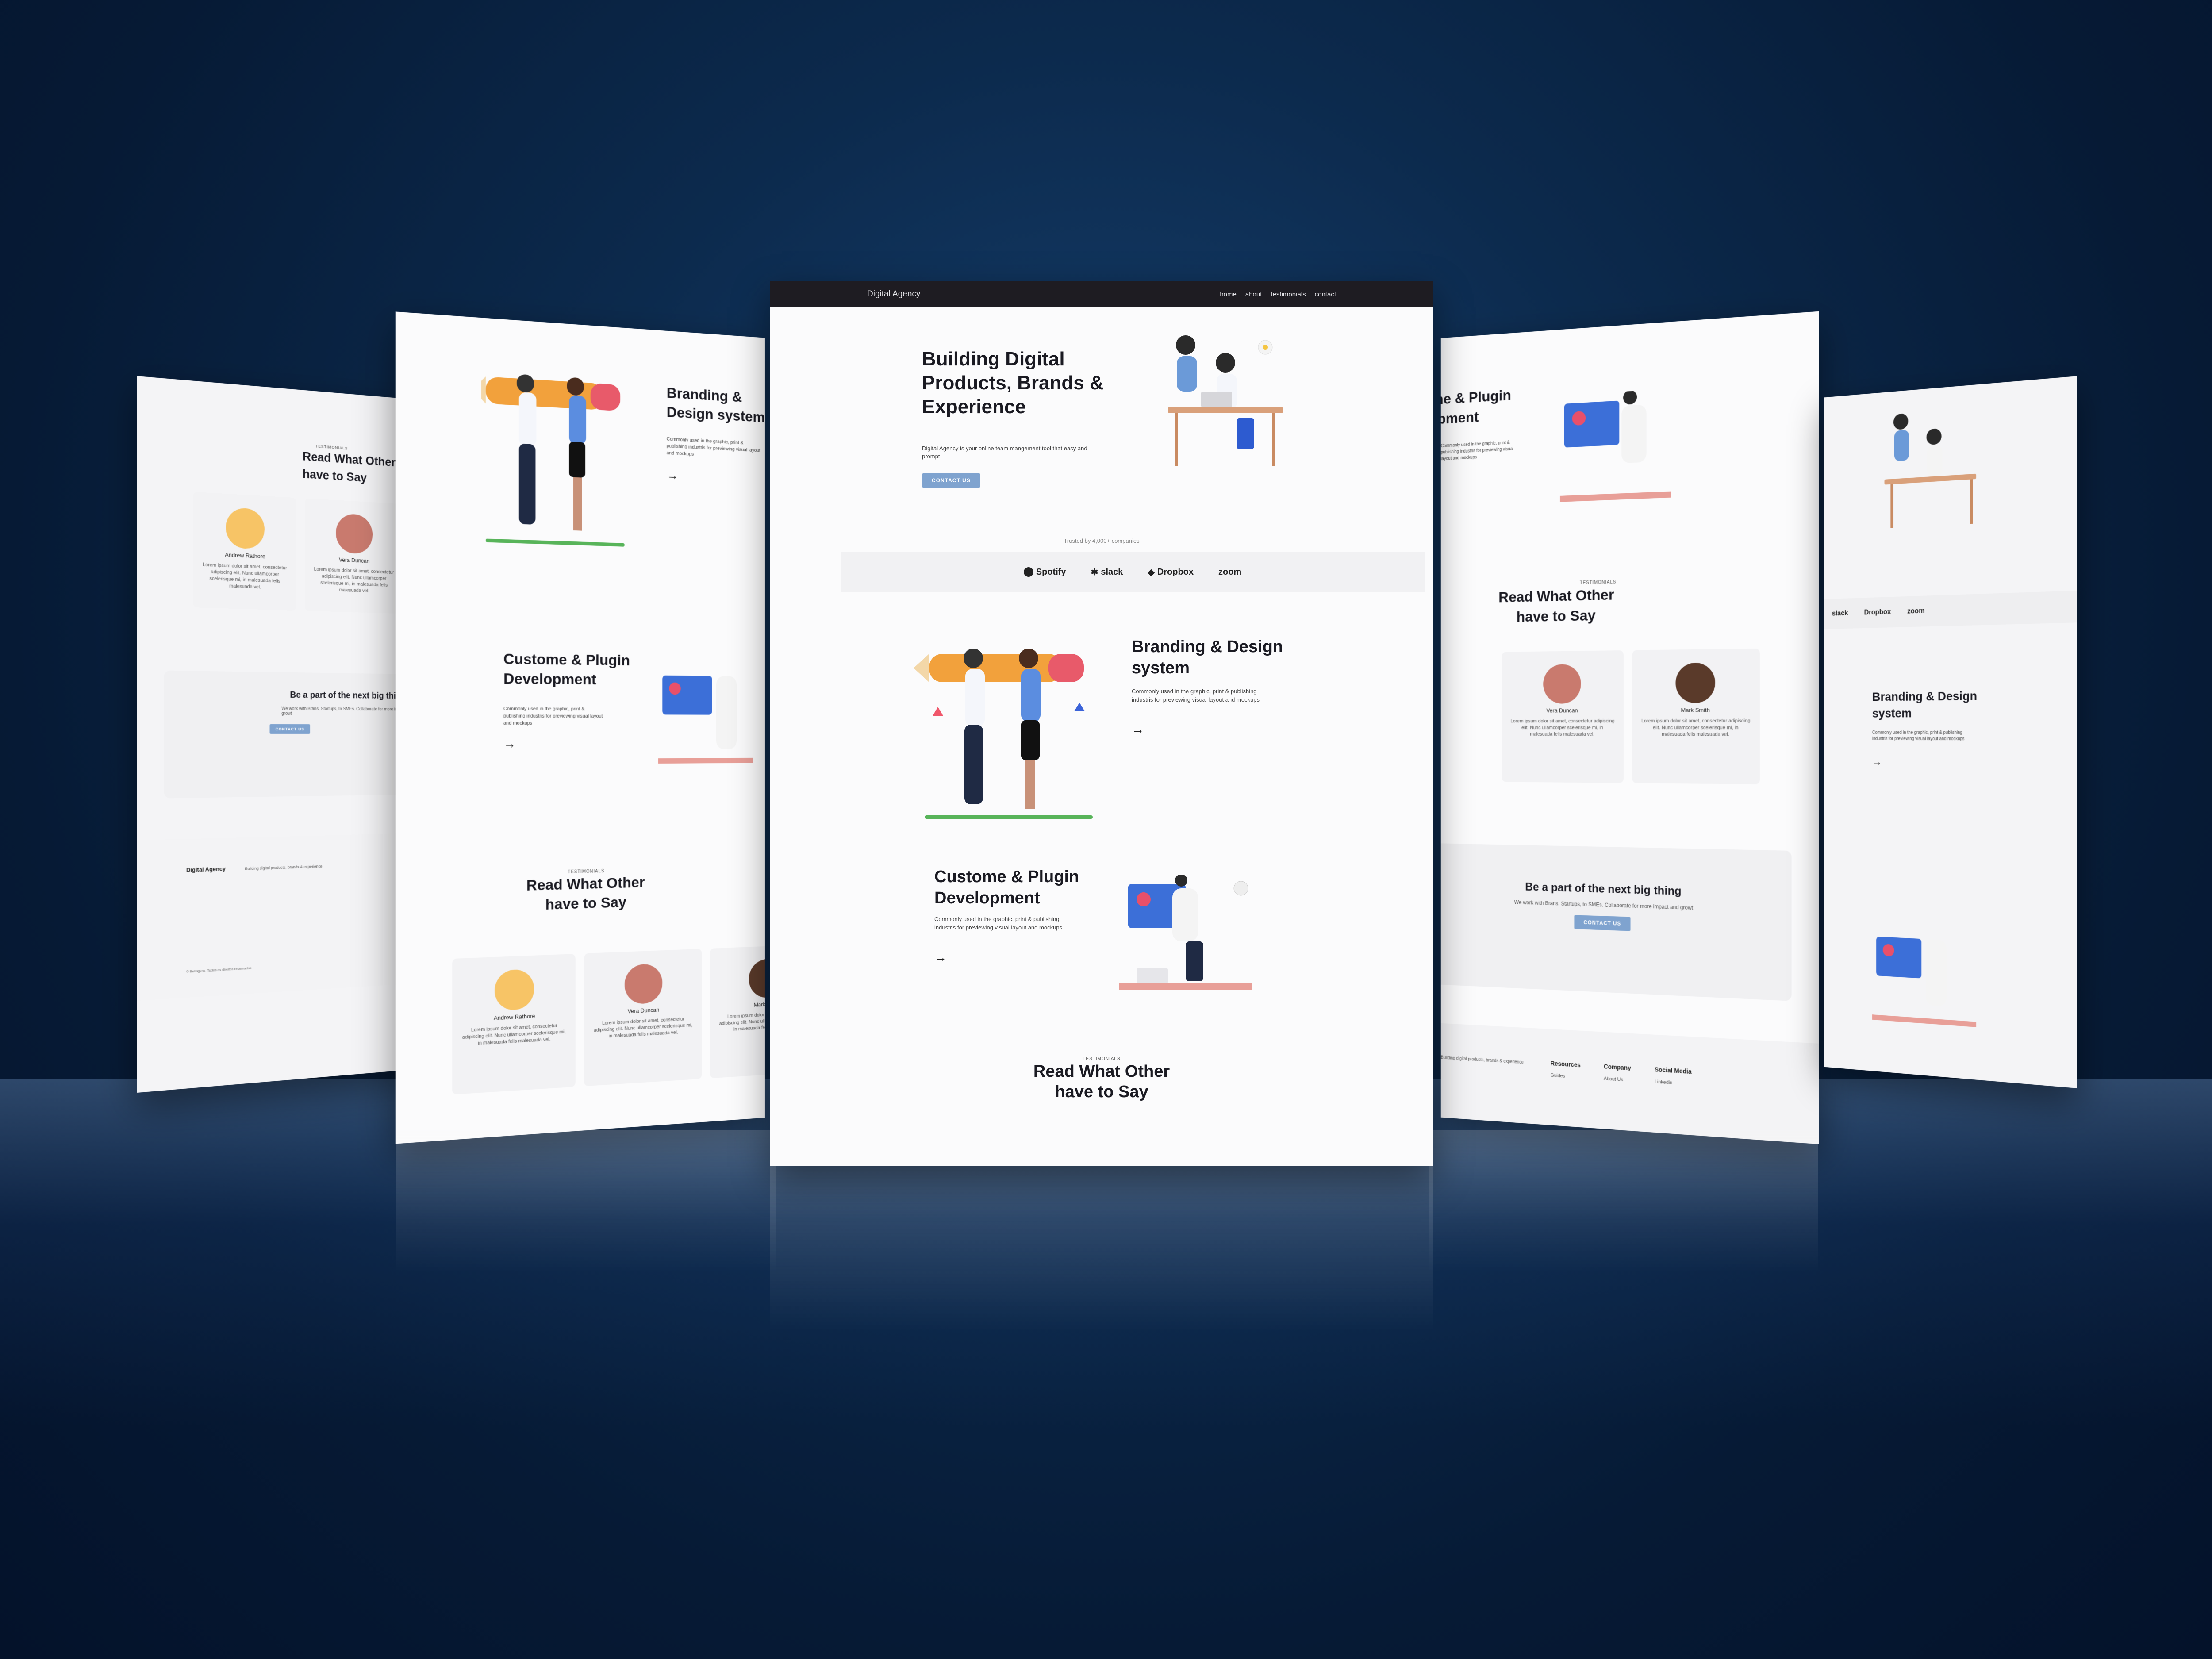  What do you see at coordinates (1624, 1263) in the screenshot?
I see `right-page-reflection` at bounding box center [1624, 1263].